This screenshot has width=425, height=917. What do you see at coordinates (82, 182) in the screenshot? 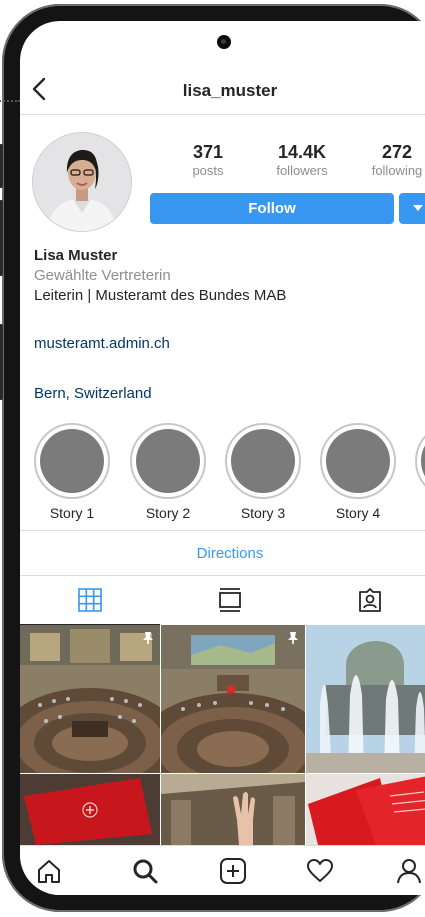
I see `profile-avatar` at bounding box center [82, 182].